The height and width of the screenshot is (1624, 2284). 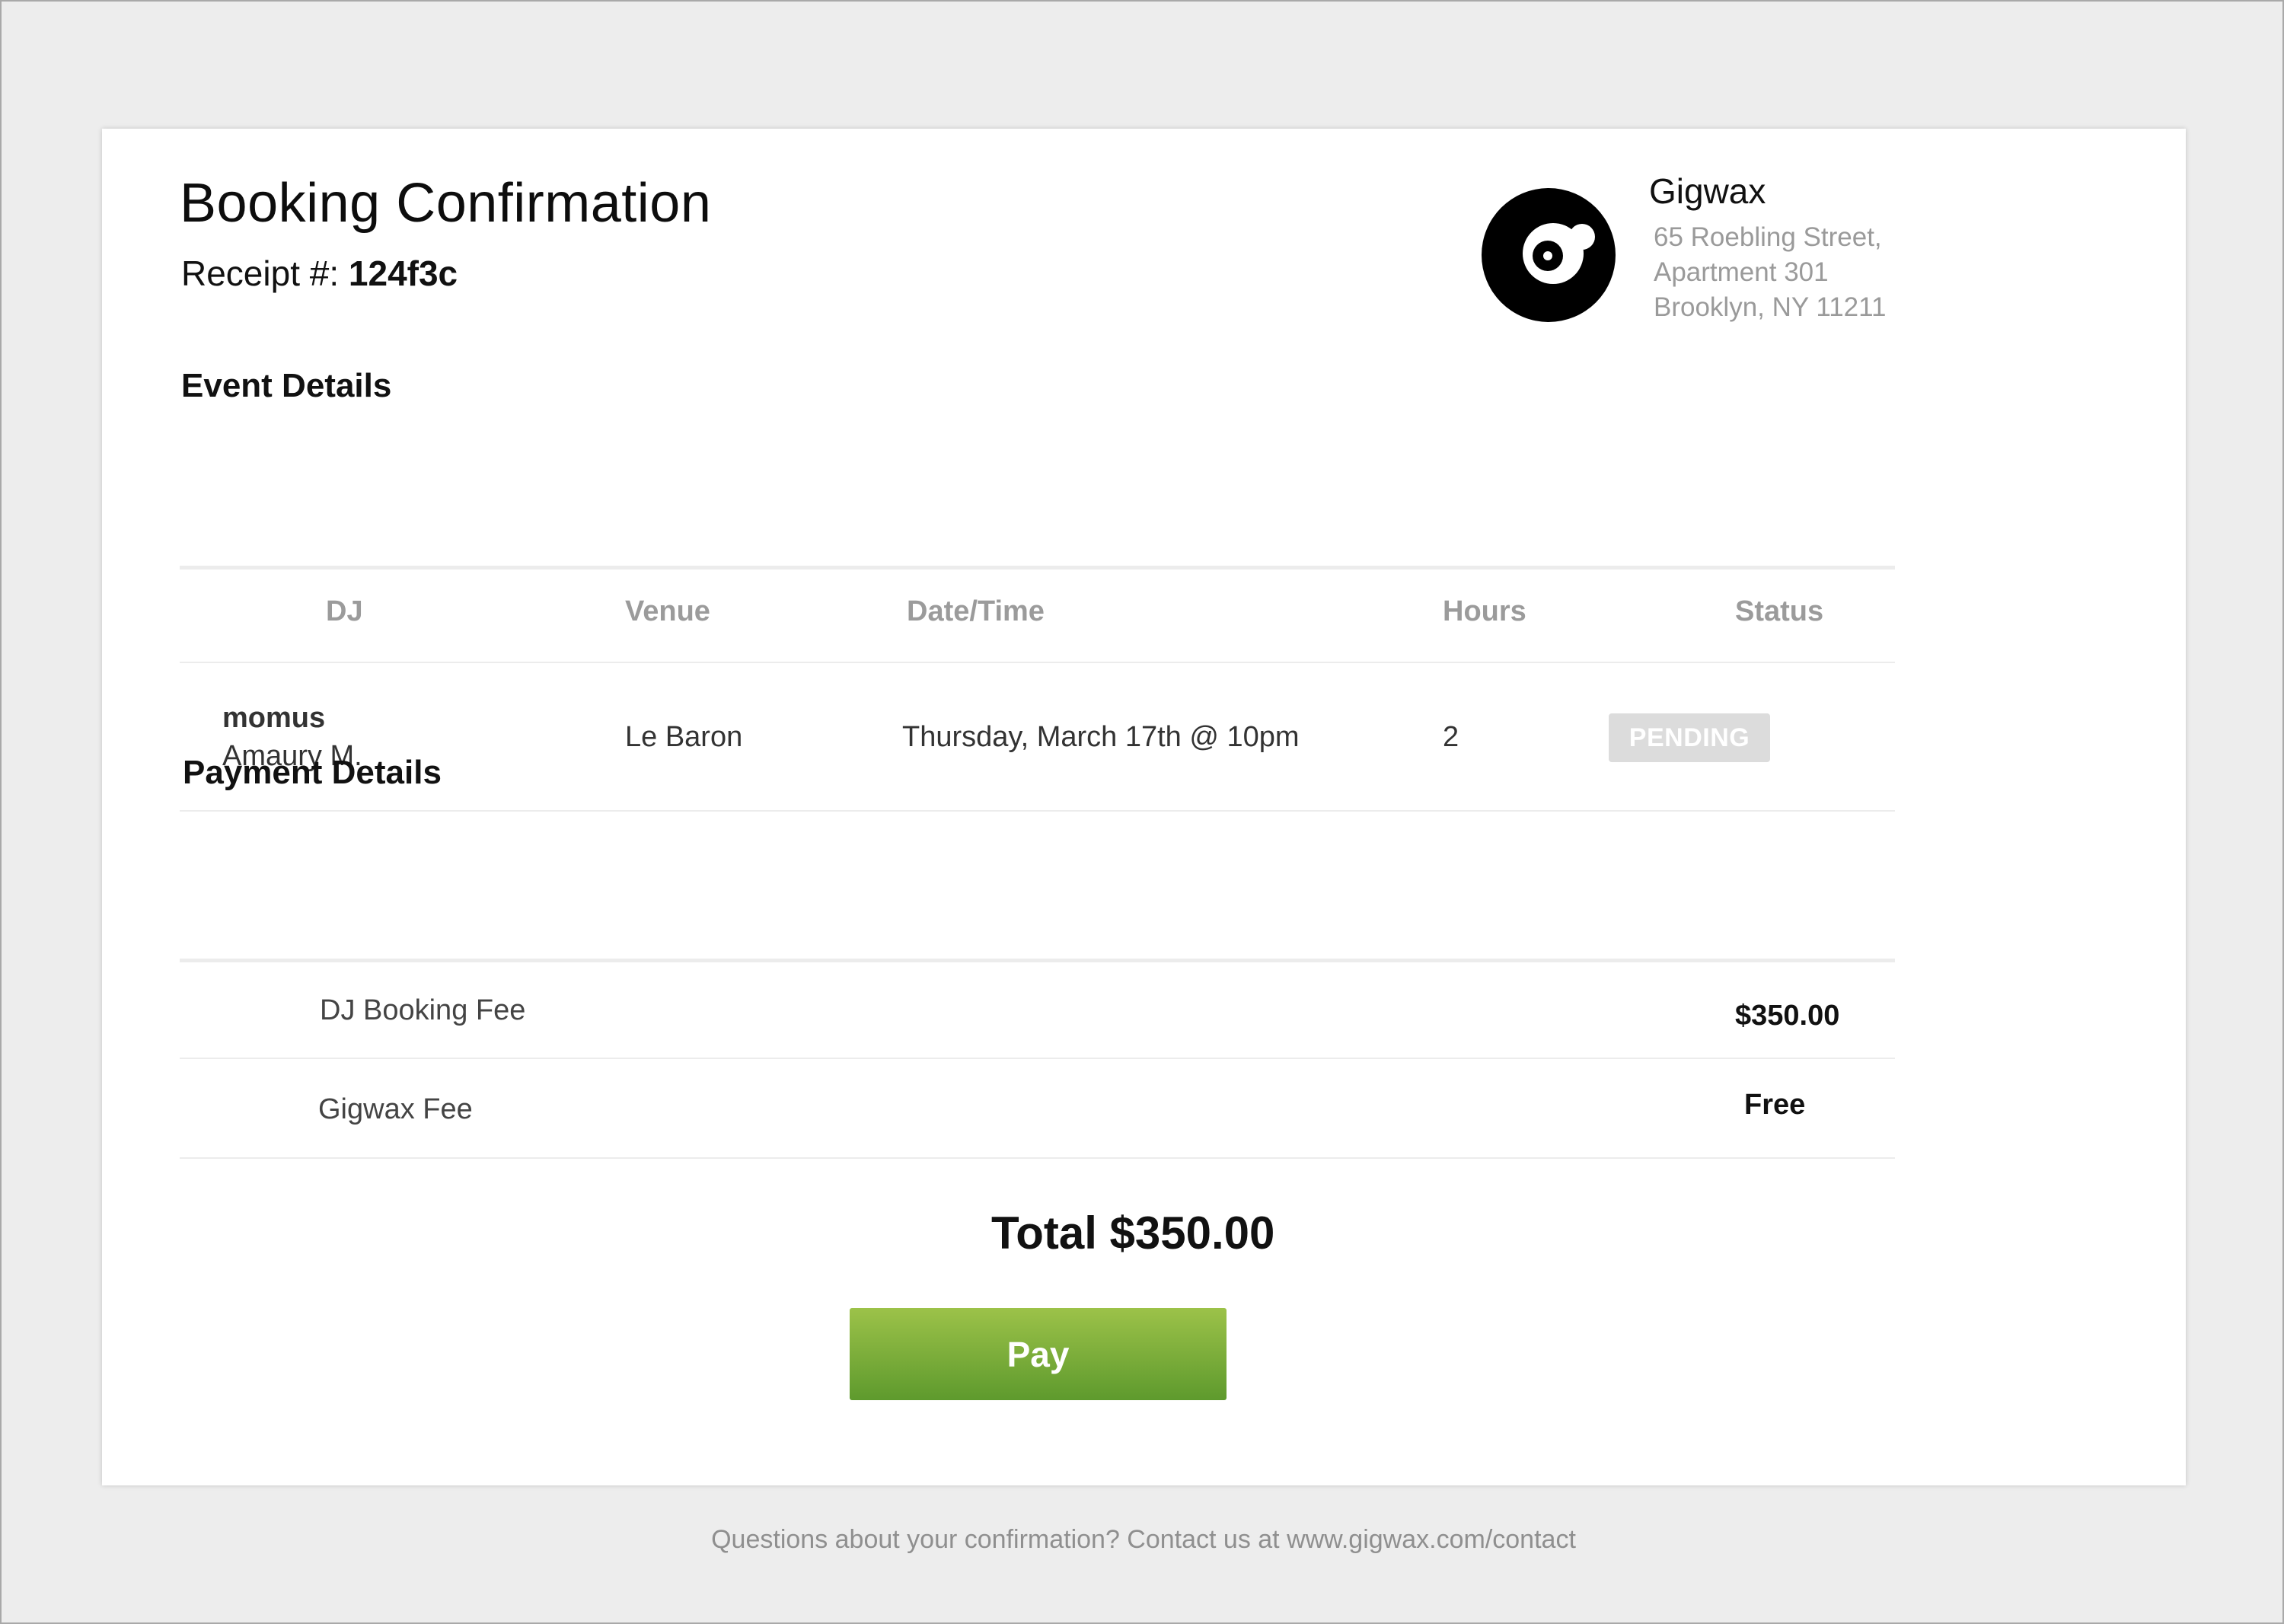 I want to click on column-header-dj: DJ, so click(x=344, y=611).